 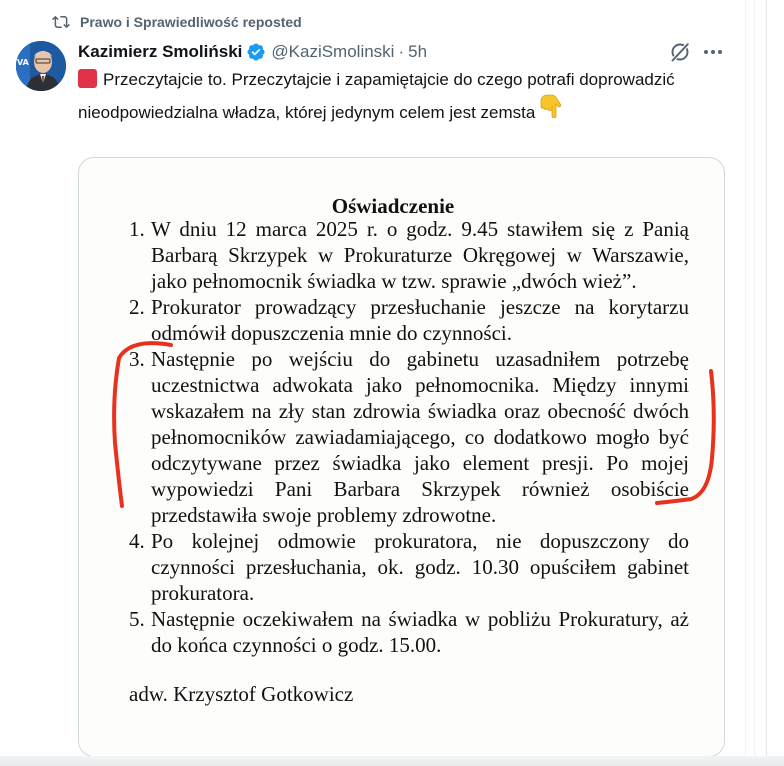 What do you see at coordinates (137, 619) in the screenshot?
I see `item-number: 5.` at bounding box center [137, 619].